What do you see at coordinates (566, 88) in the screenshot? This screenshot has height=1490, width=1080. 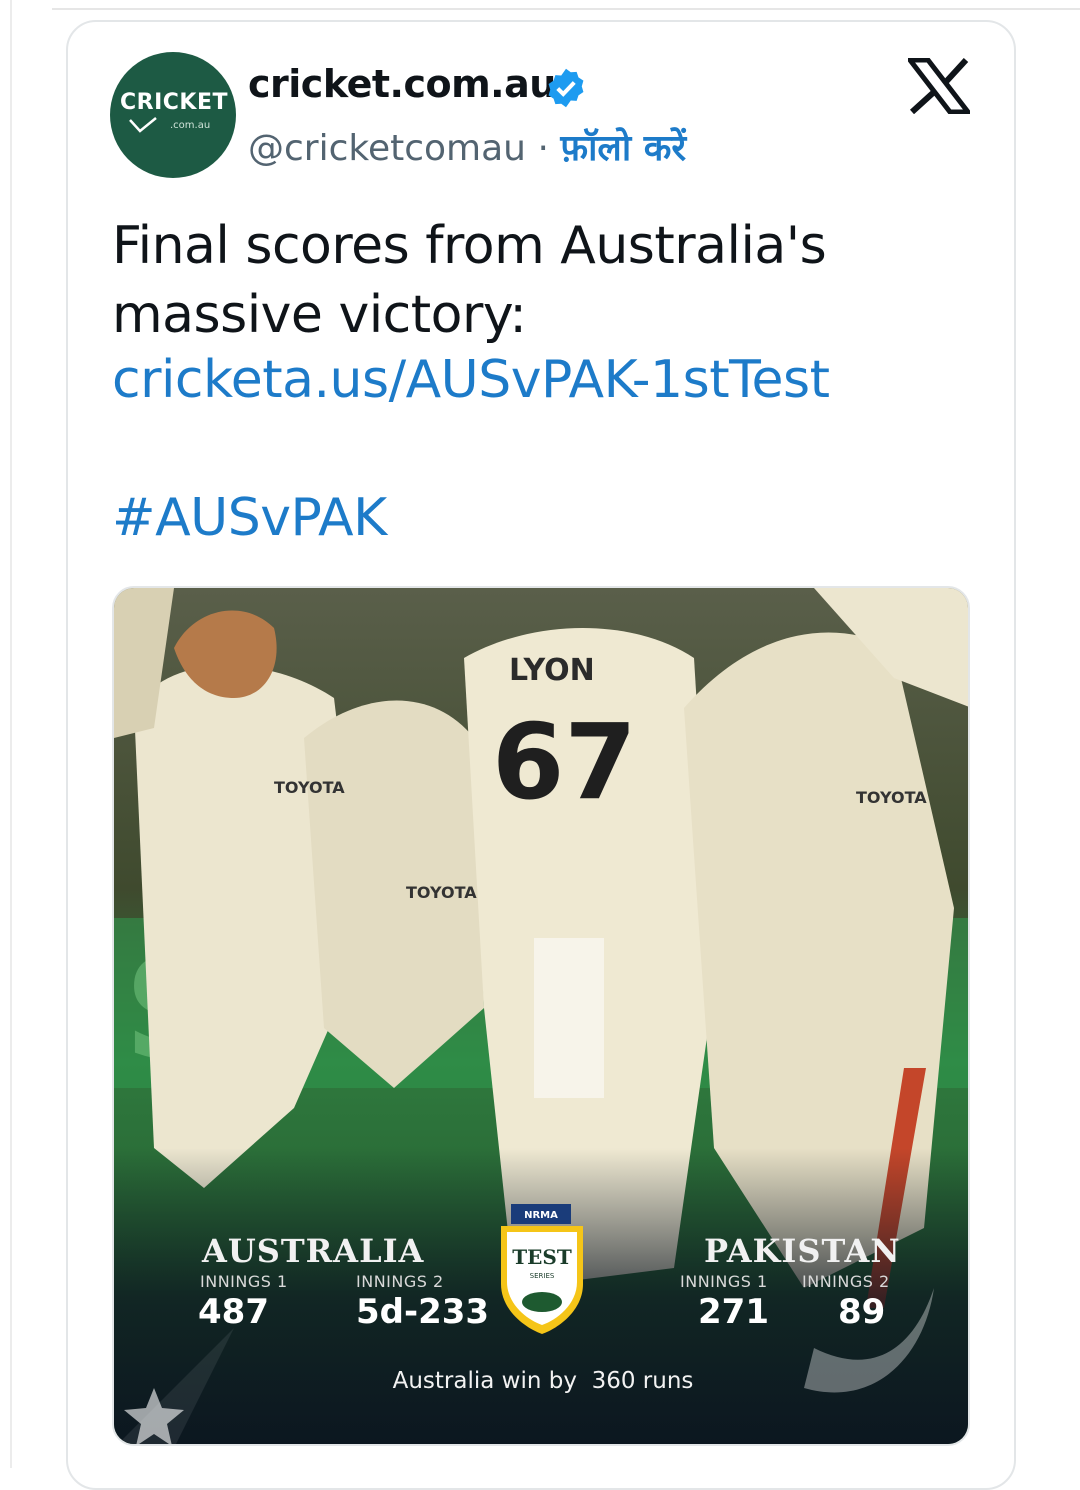 I see `verified-badge-icon` at bounding box center [566, 88].